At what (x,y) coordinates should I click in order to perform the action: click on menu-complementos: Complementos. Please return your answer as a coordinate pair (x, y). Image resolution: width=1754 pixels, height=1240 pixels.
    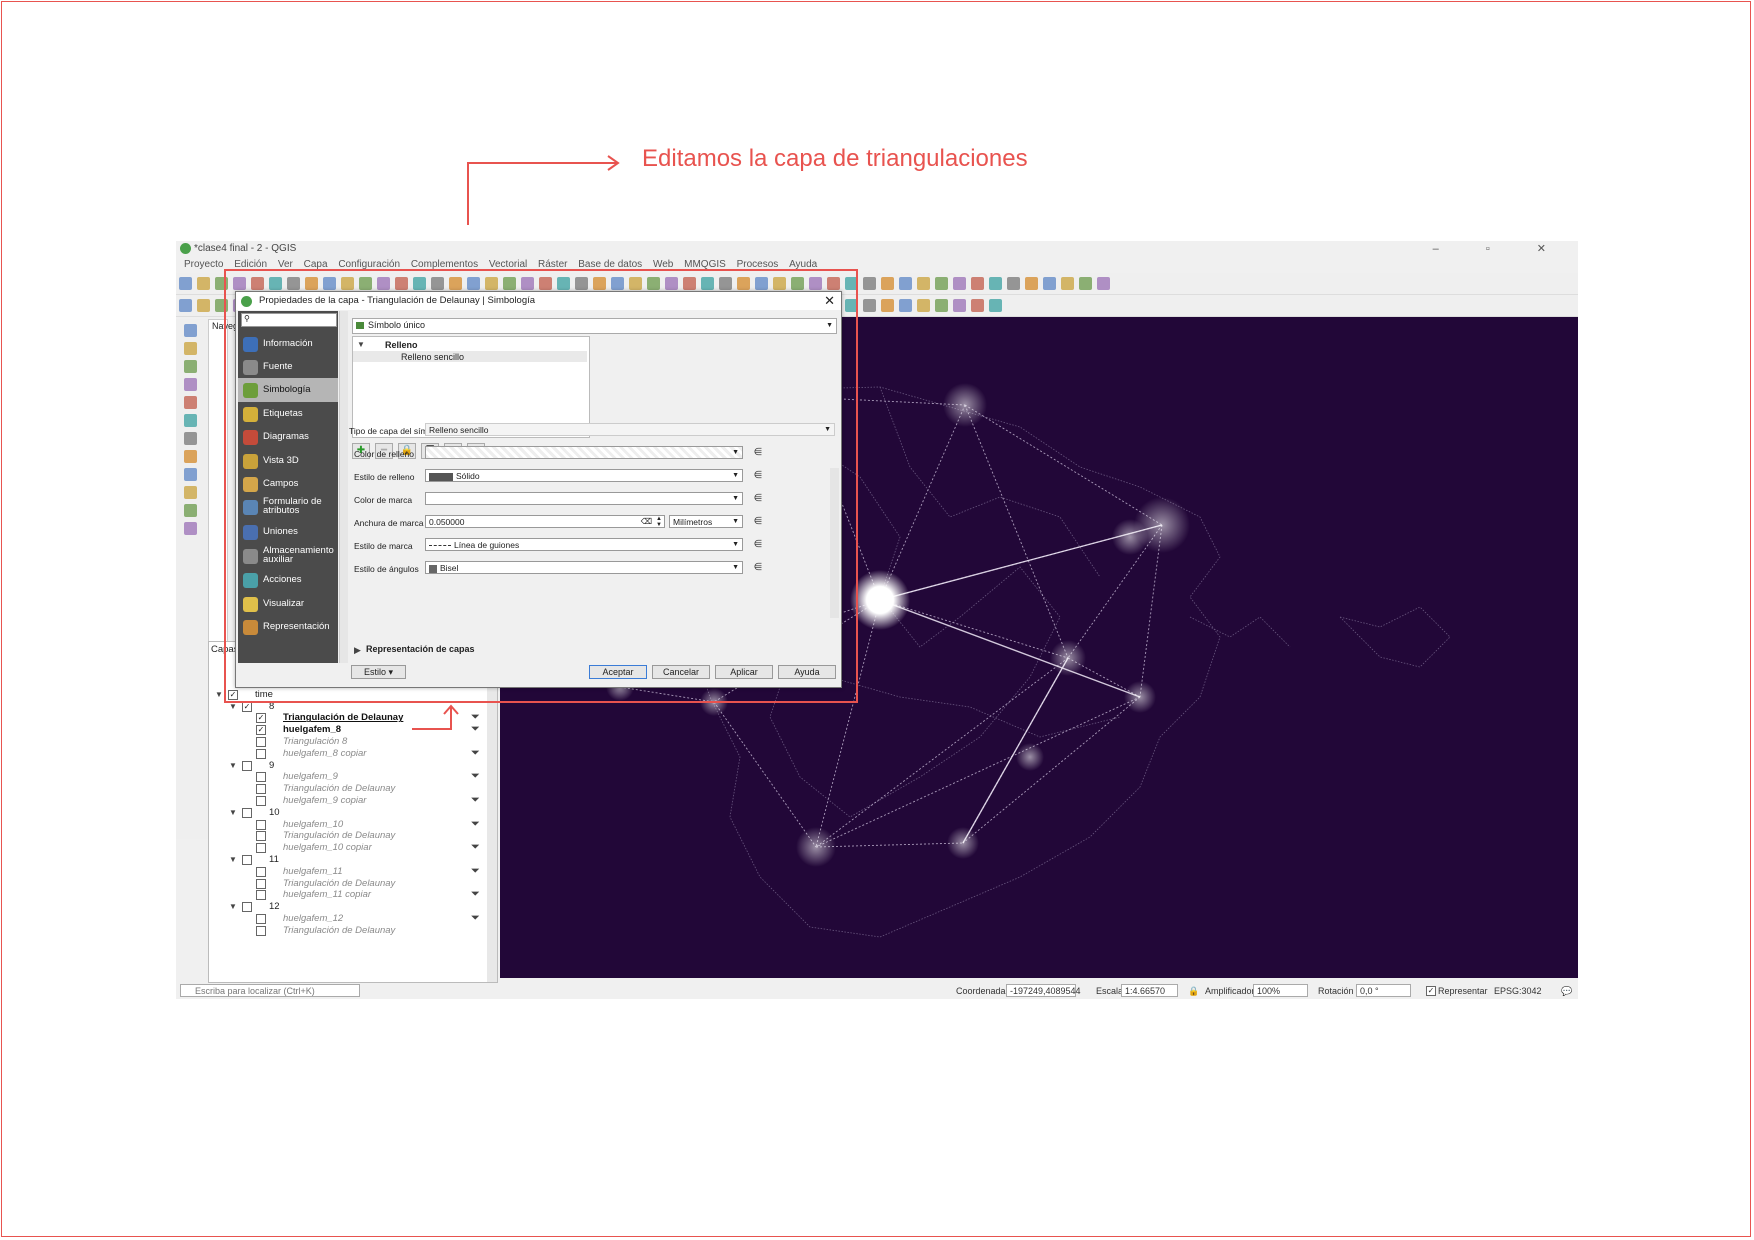
    Looking at the image, I should click on (444, 264).